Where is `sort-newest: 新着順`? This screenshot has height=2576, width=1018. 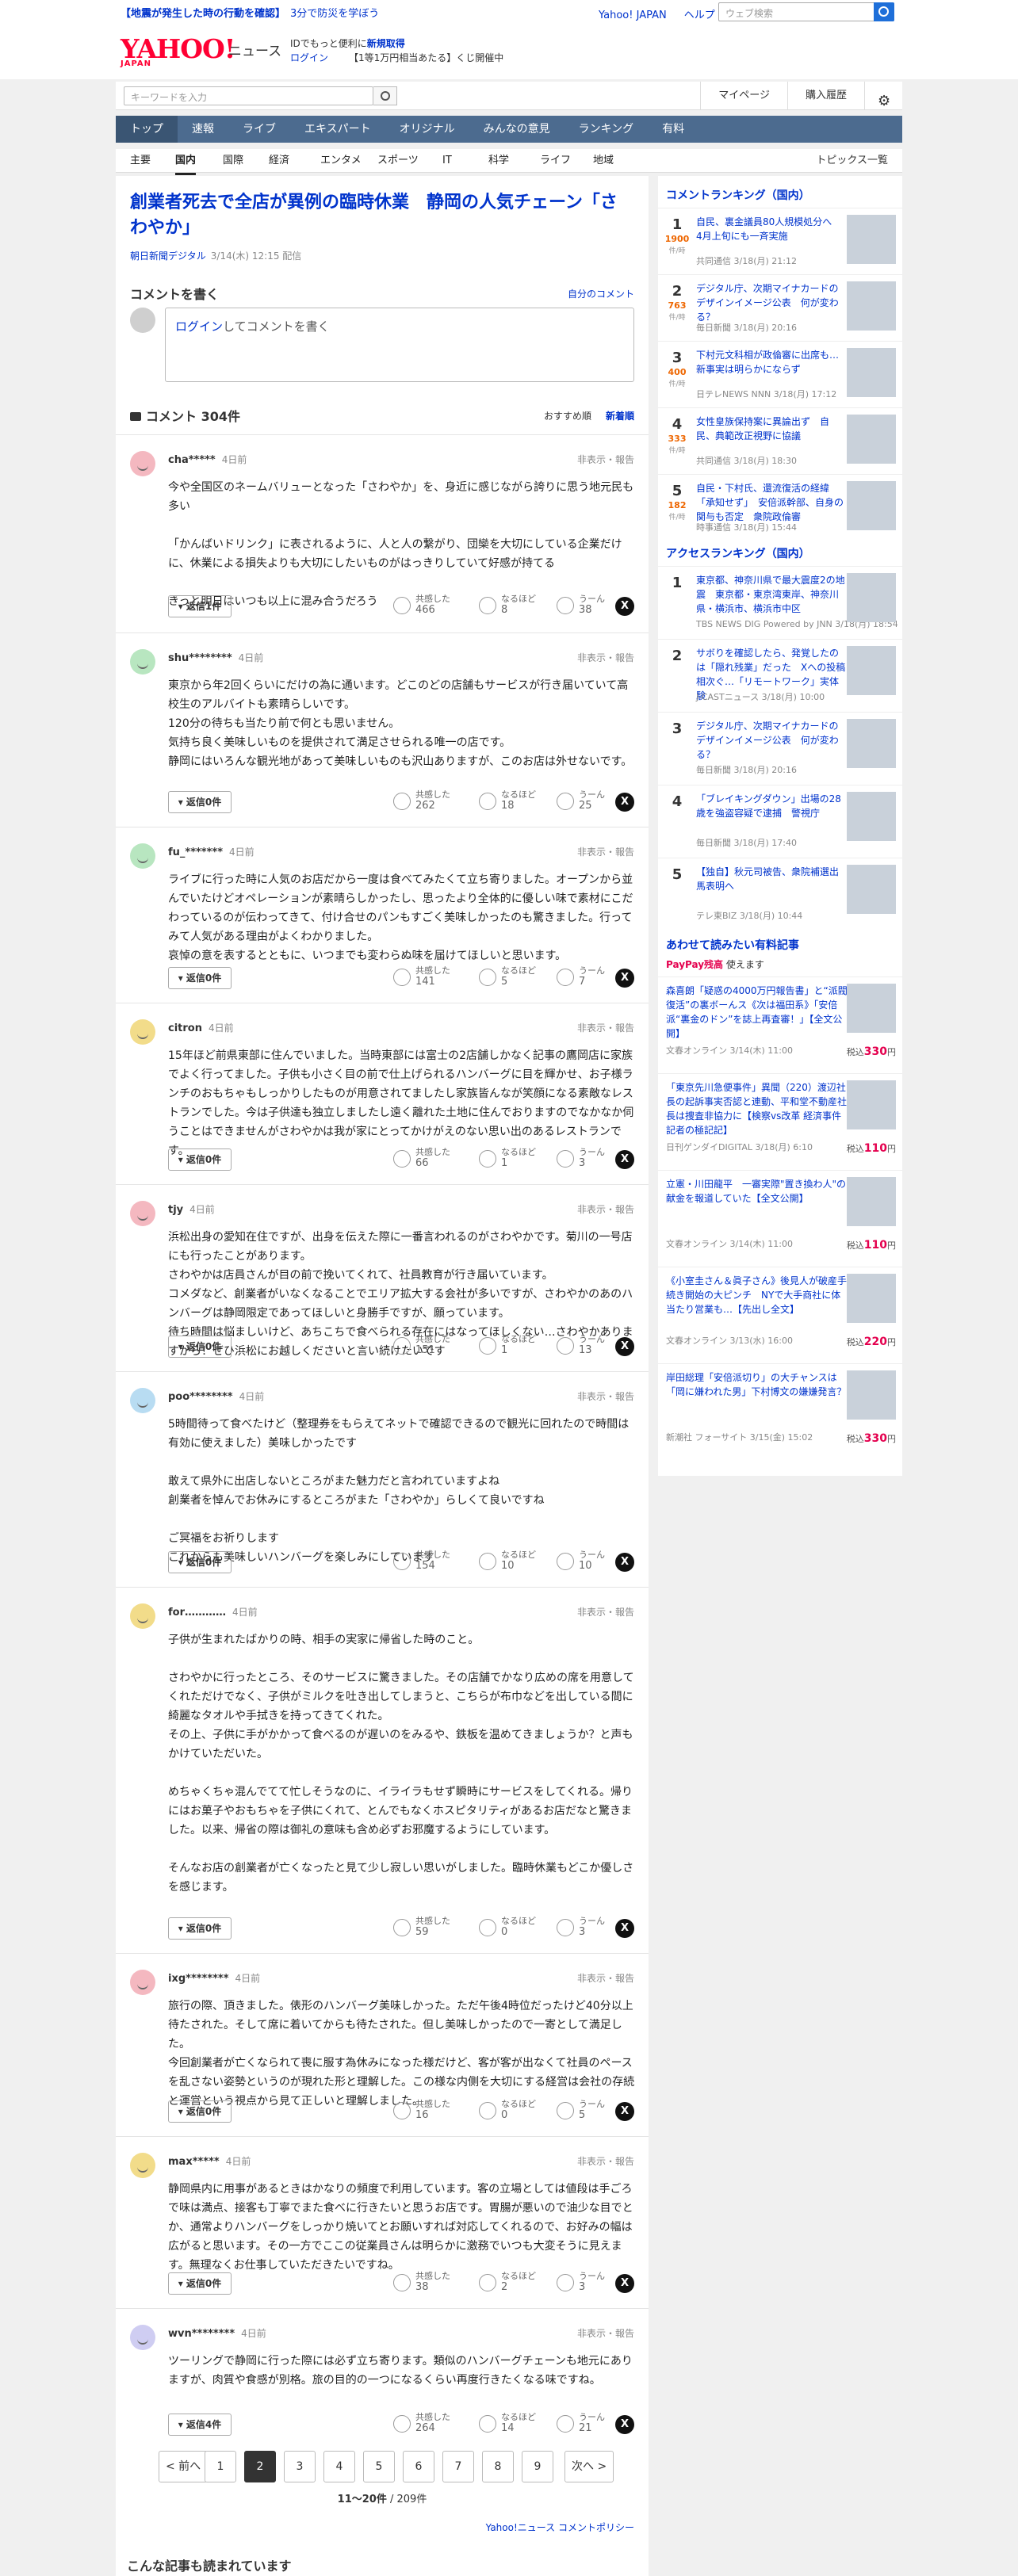
sort-newest: 新着順 is located at coordinates (620, 416).